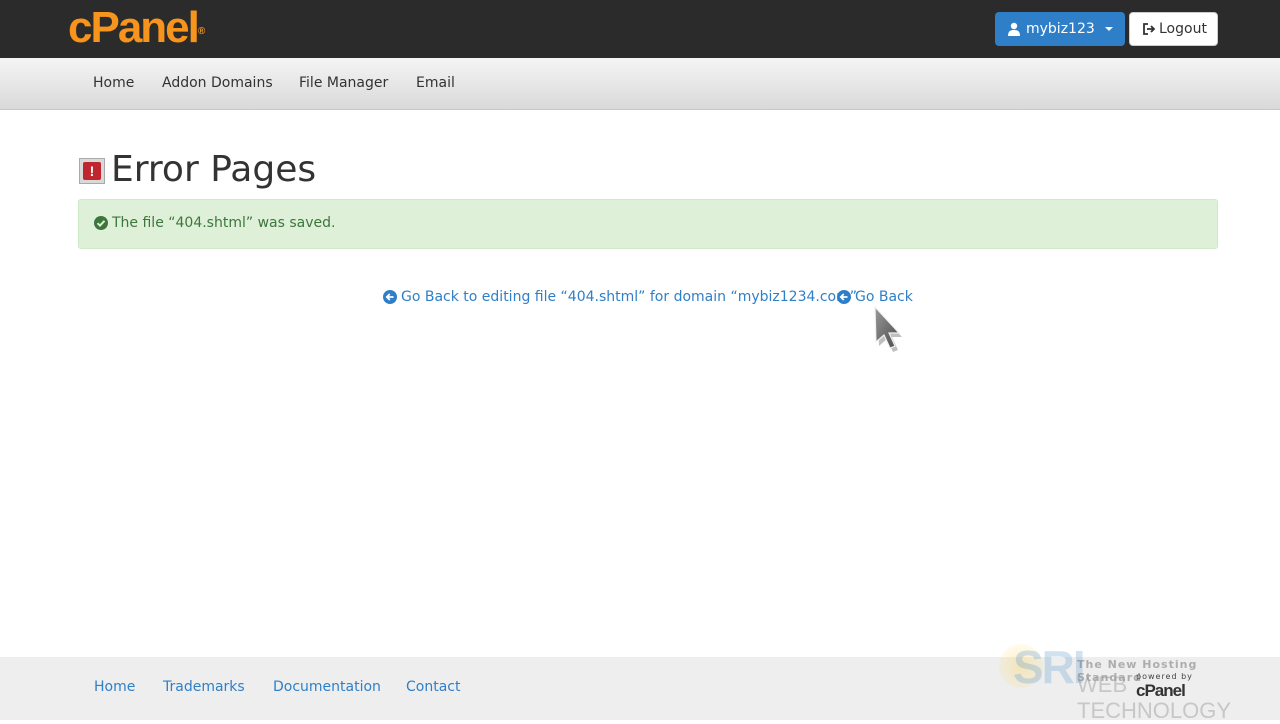  What do you see at coordinates (1183, 29) in the screenshot?
I see `logout-label: Logout` at bounding box center [1183, 29].